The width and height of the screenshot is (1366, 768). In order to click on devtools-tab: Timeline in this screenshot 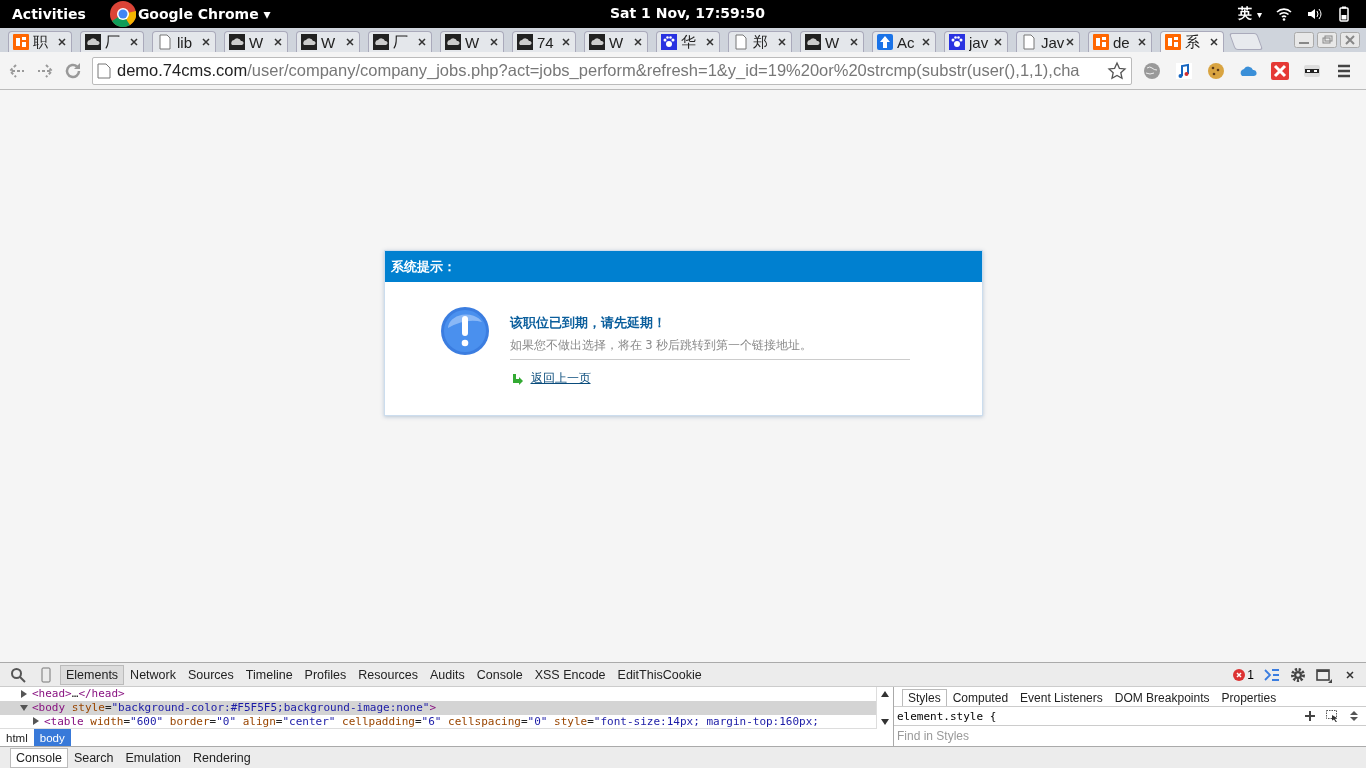, I will do `click(269, 674)`.